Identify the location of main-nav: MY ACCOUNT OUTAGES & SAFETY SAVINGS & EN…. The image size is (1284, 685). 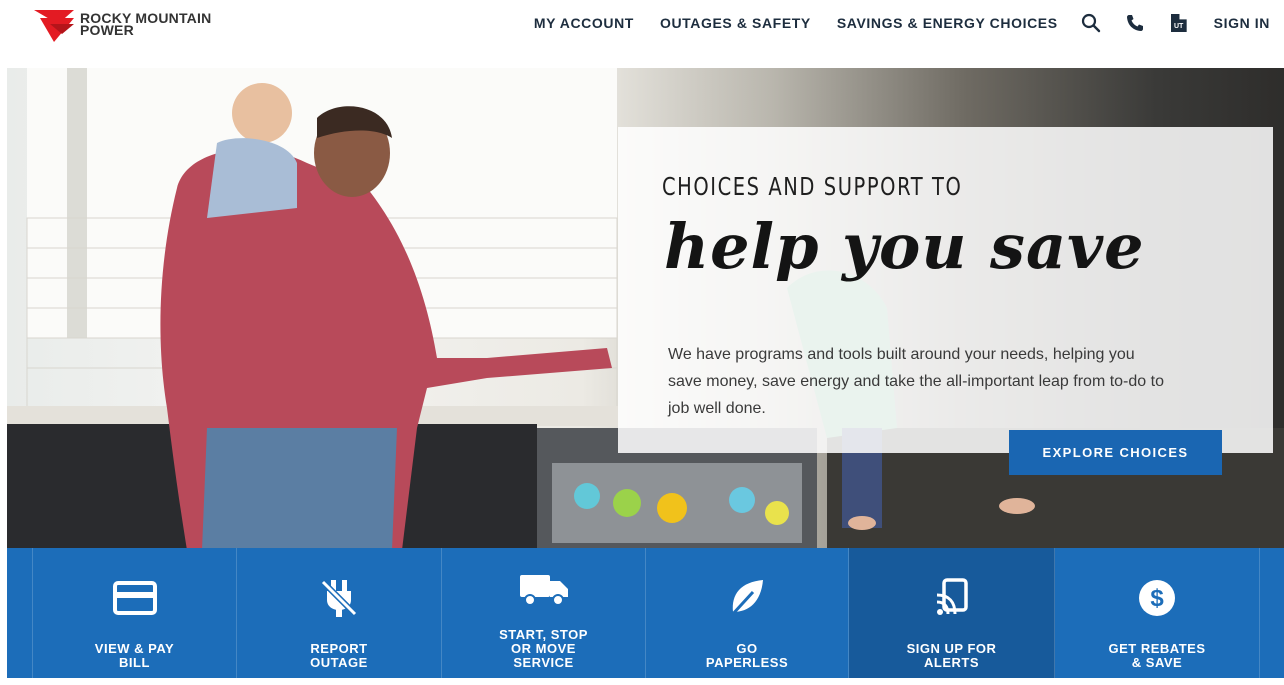
(902, 23).